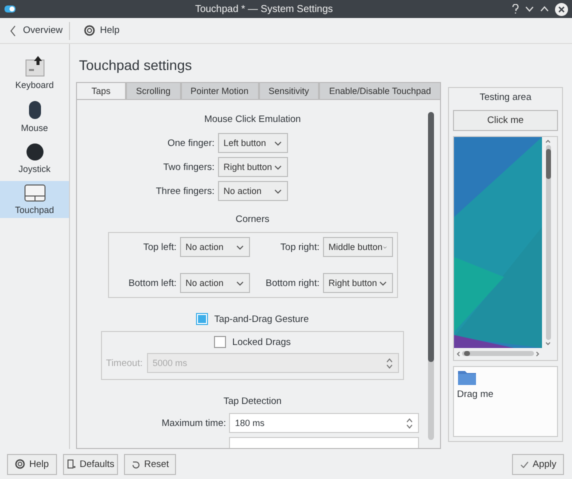 The width and height of the screenshot is (572, 479). I want to click on window-title: Touchpad * — System Settings, so click(264, 9).